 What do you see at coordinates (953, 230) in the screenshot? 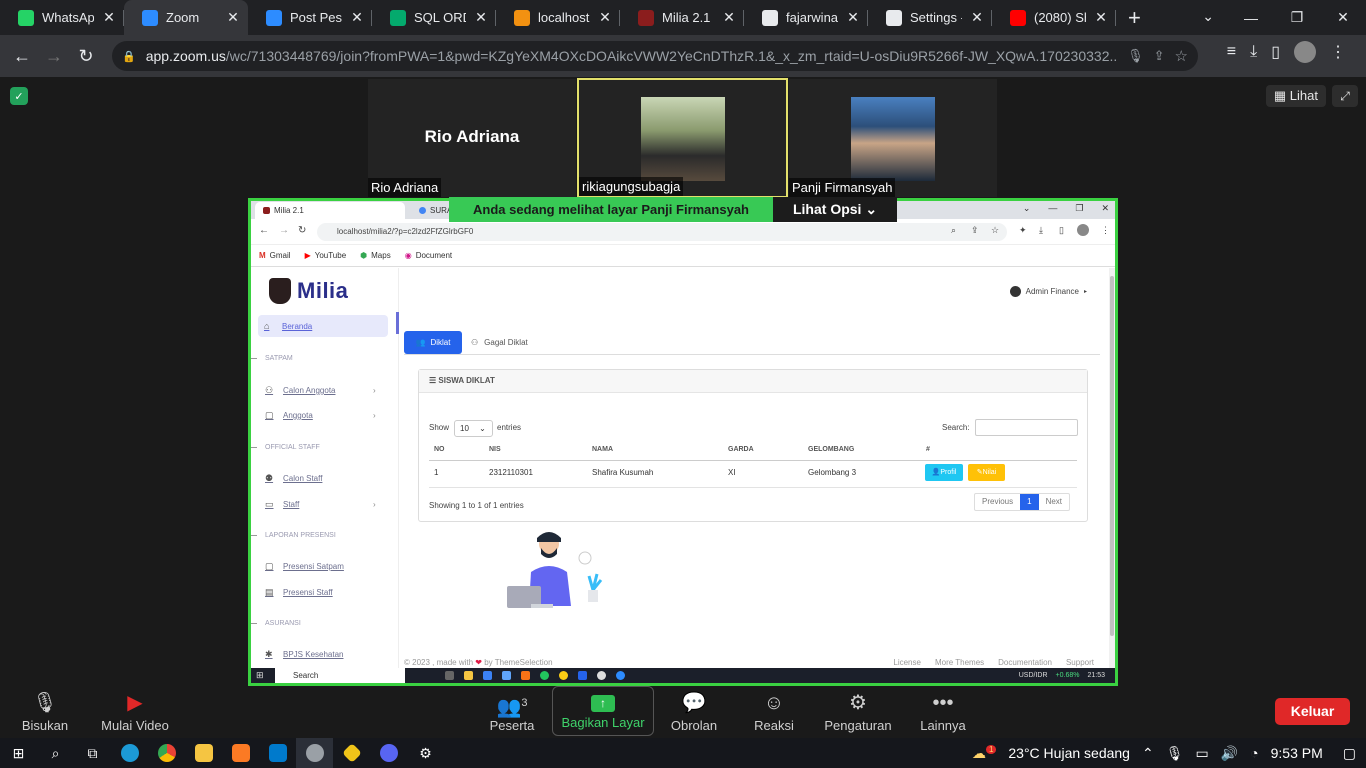
I see `search-icon: ⌕` at bounding box center [953, 230].